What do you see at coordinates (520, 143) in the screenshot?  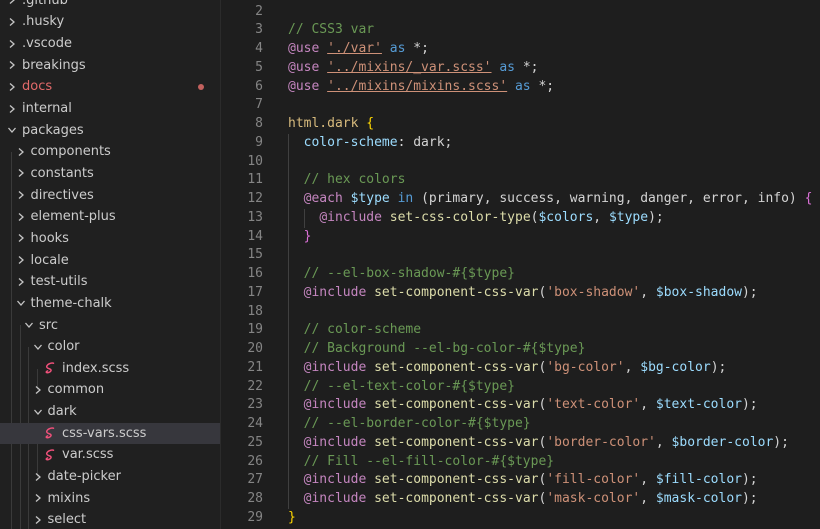 I see `code-line: 9 color-scheme: dark;` at bounding box center [520, 143].